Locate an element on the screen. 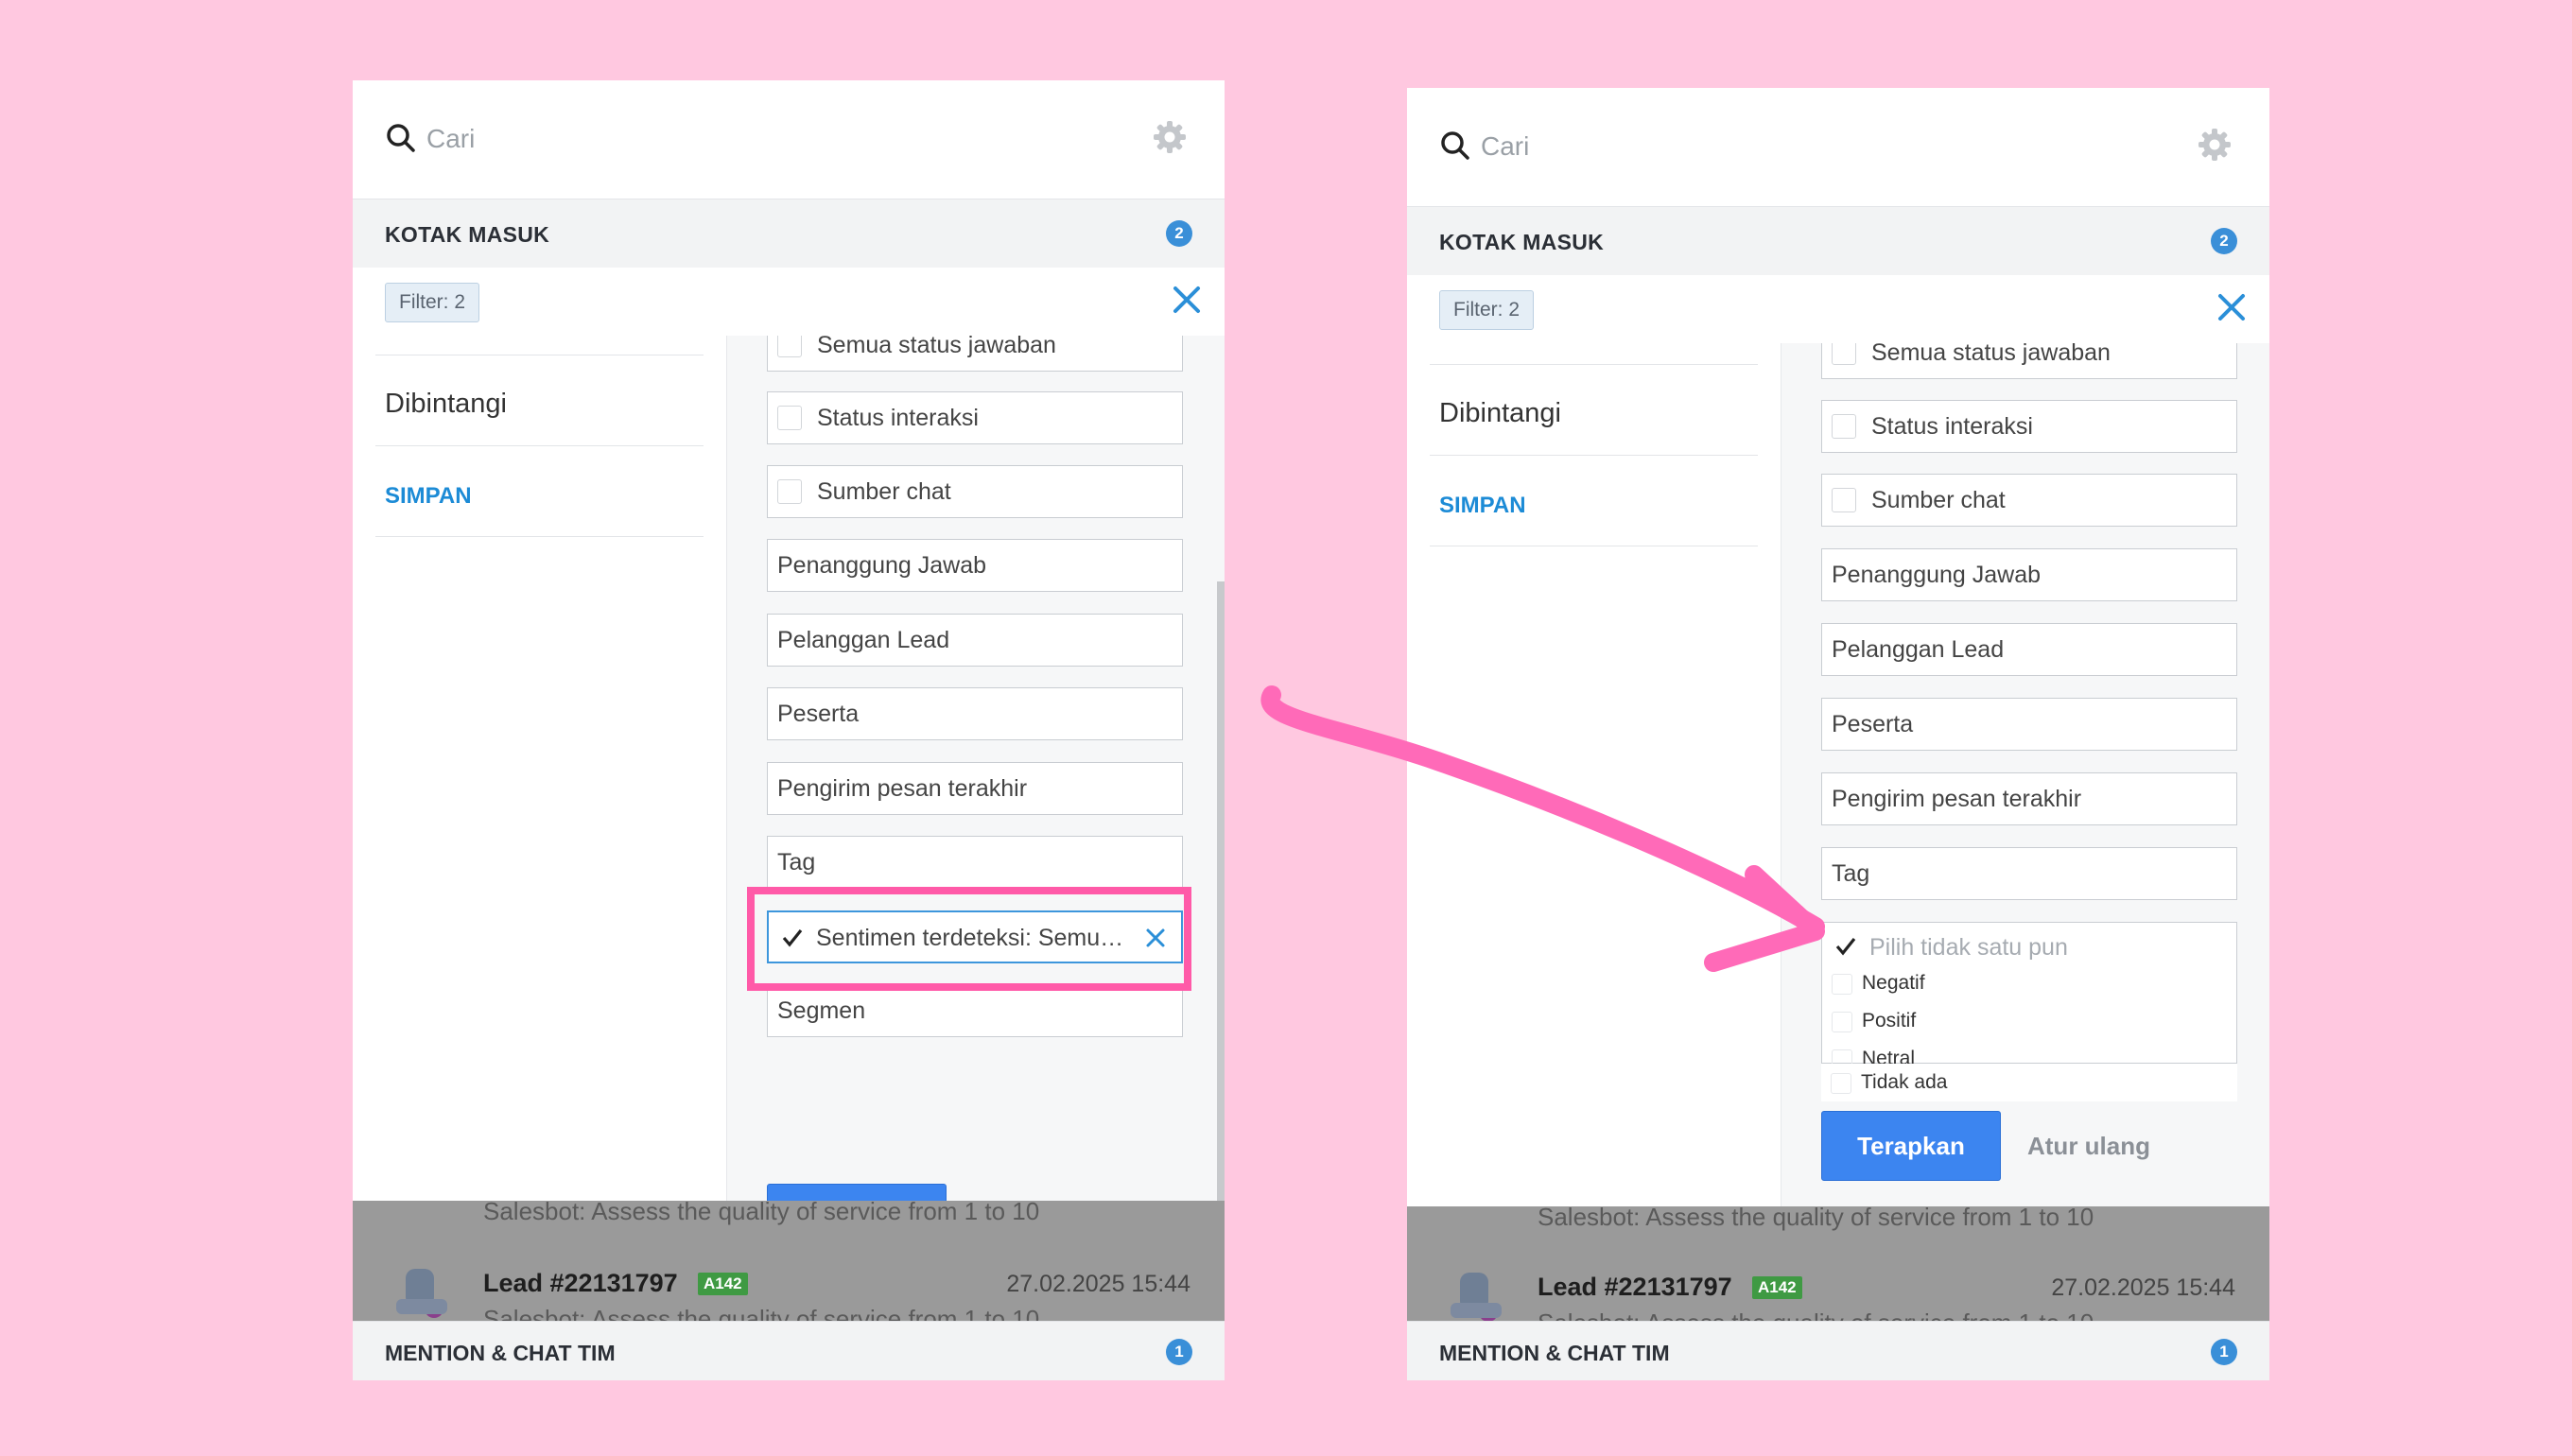  filter-field-segment: Segmen is located at coordinates (975, 1010).